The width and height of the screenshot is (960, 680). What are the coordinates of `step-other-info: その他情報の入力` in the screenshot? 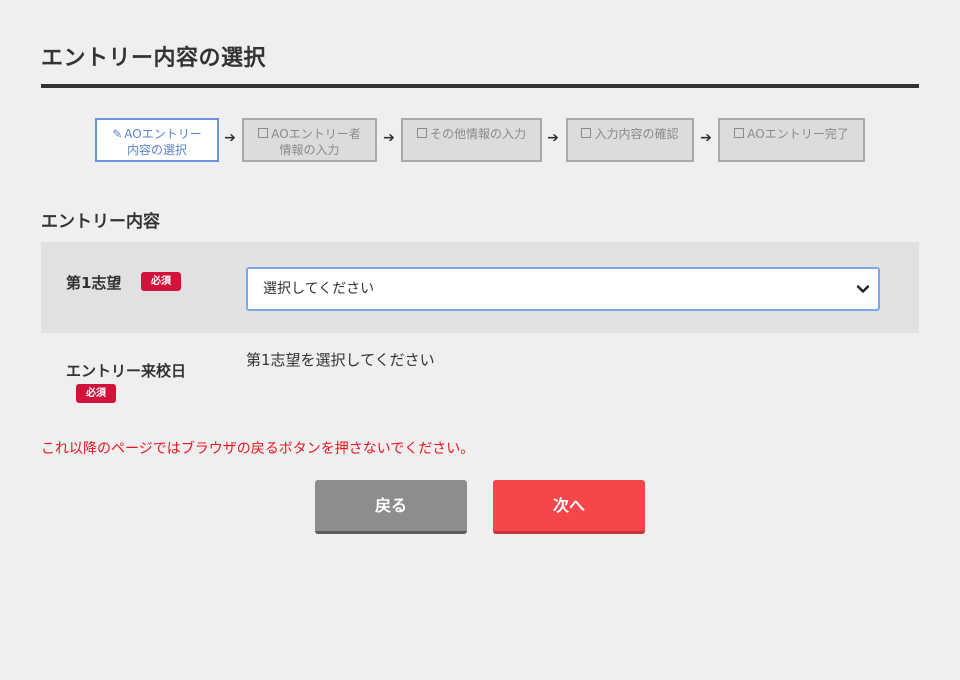 It's located at (471, 140).